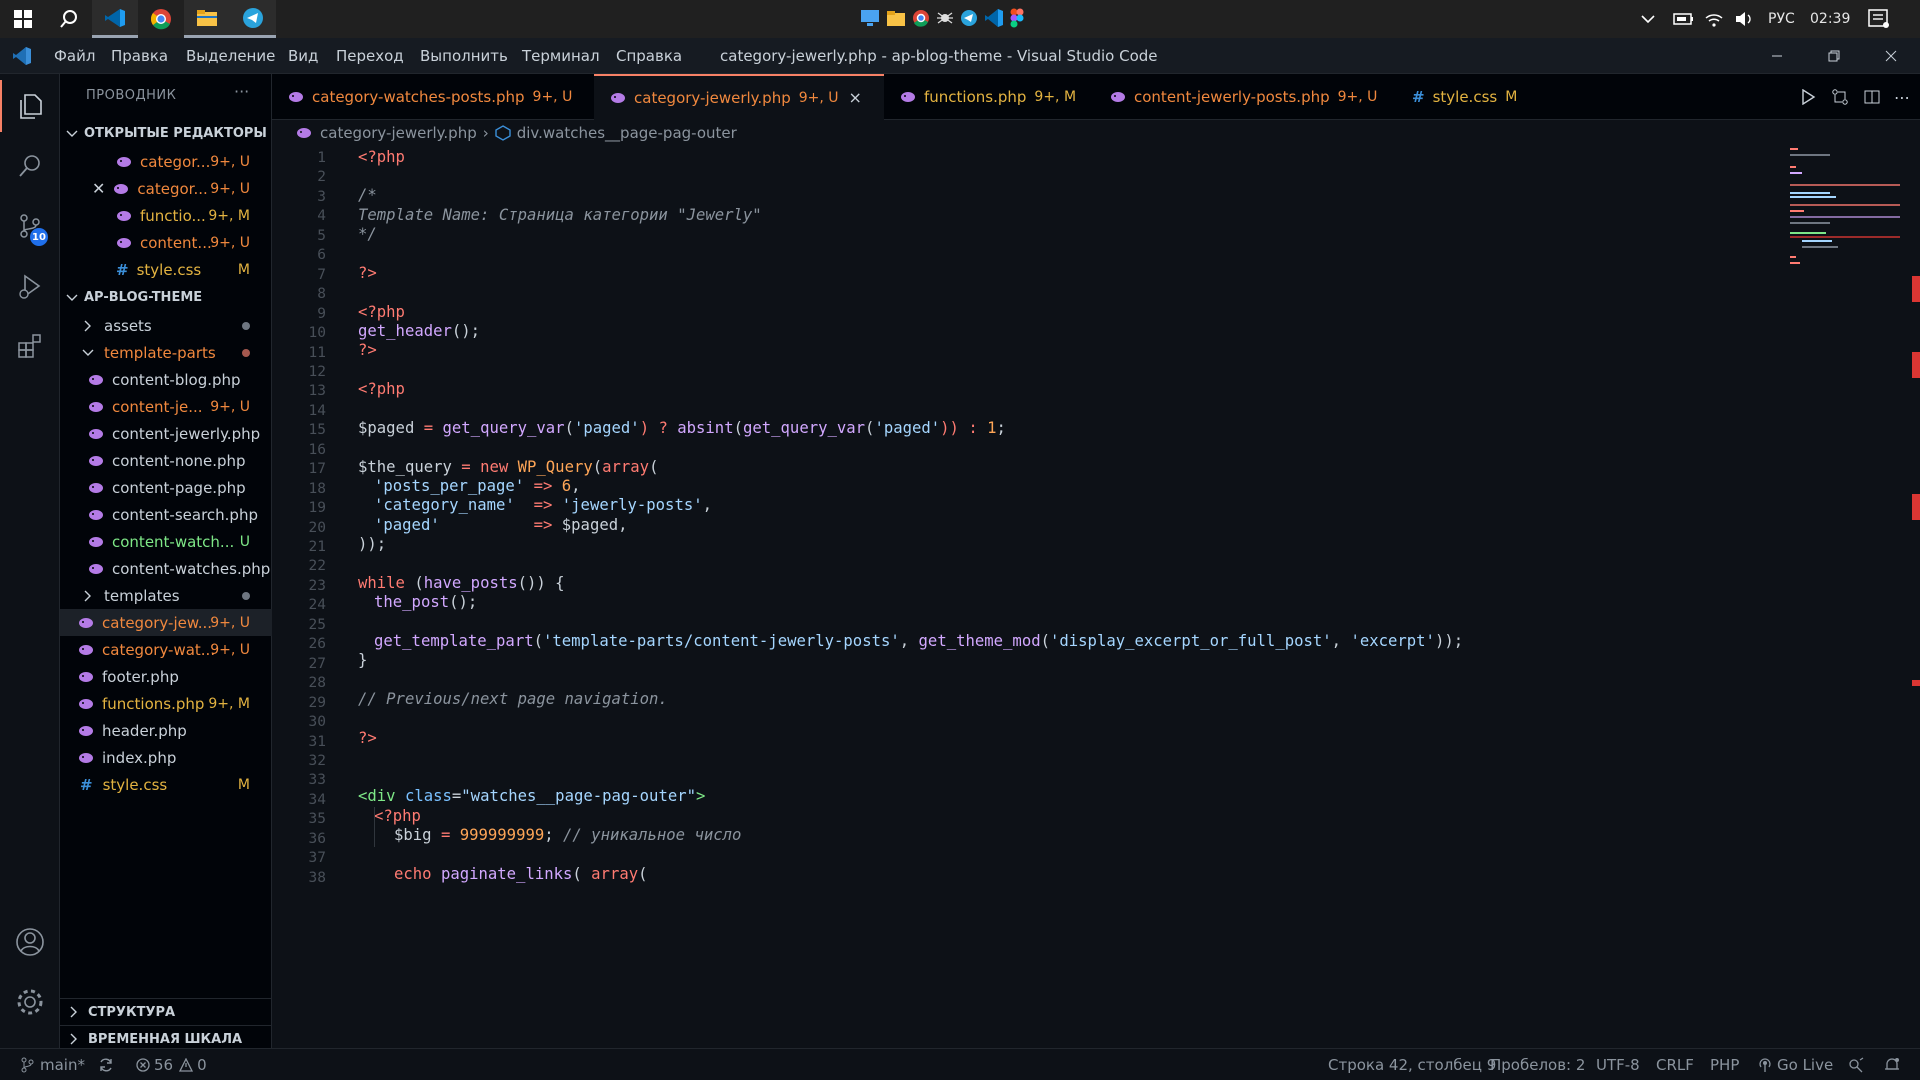  I want to click on tab-close-icon: ×, so click(855, 97).